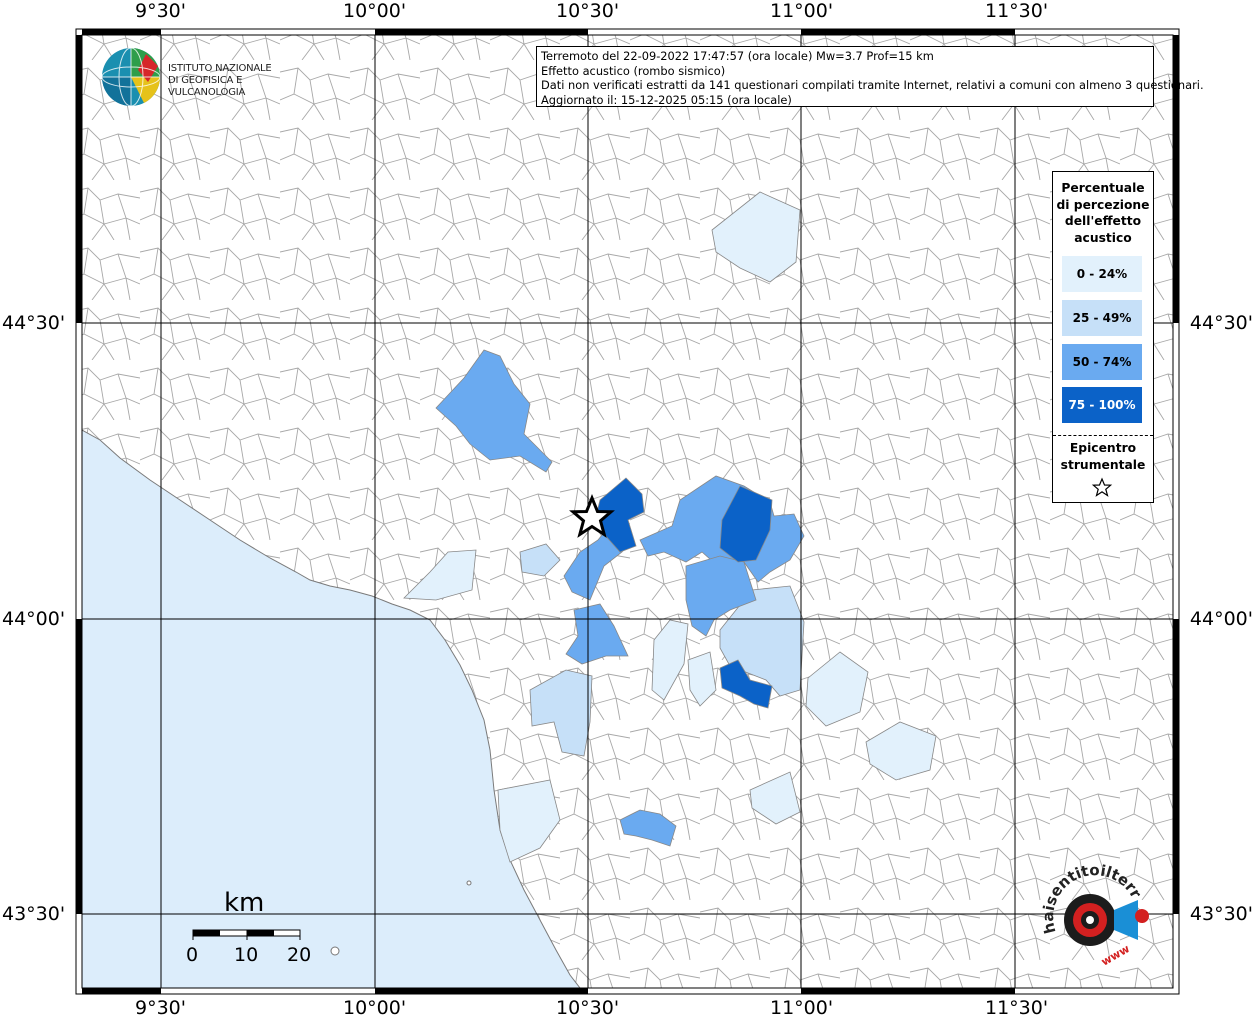 The height and width of the screenshot is (1024, 1255). I want to click on scale-tick-label: 20, so click(299, 955).